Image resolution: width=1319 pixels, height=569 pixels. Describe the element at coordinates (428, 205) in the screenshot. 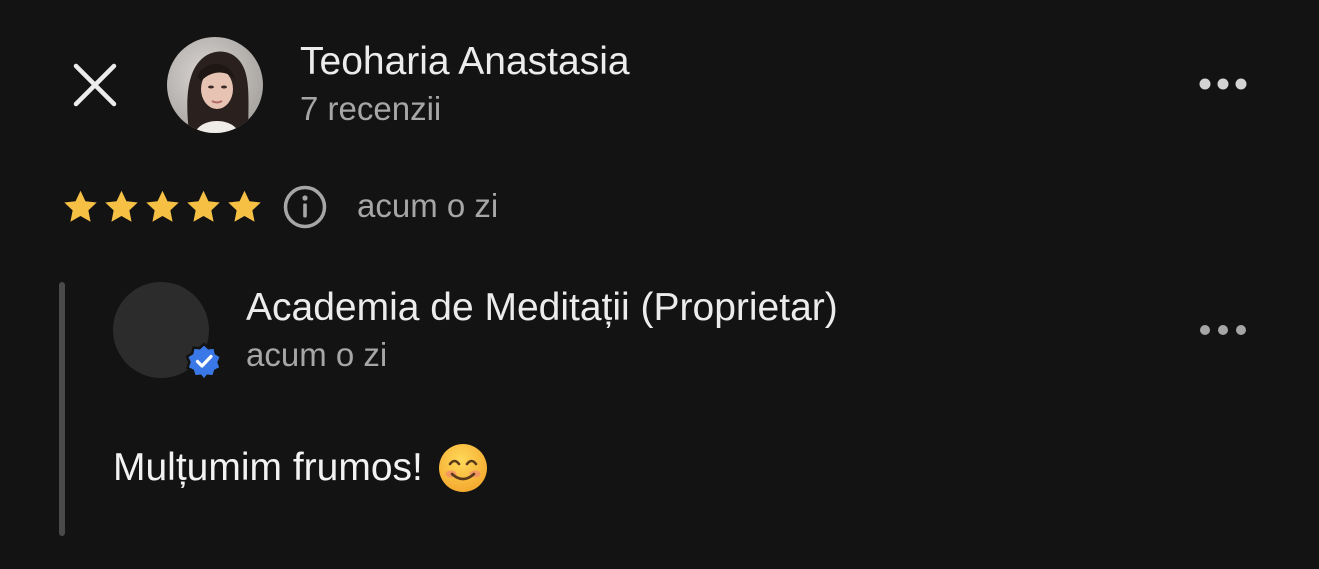

I see `review-time: acum o zi` at that location.